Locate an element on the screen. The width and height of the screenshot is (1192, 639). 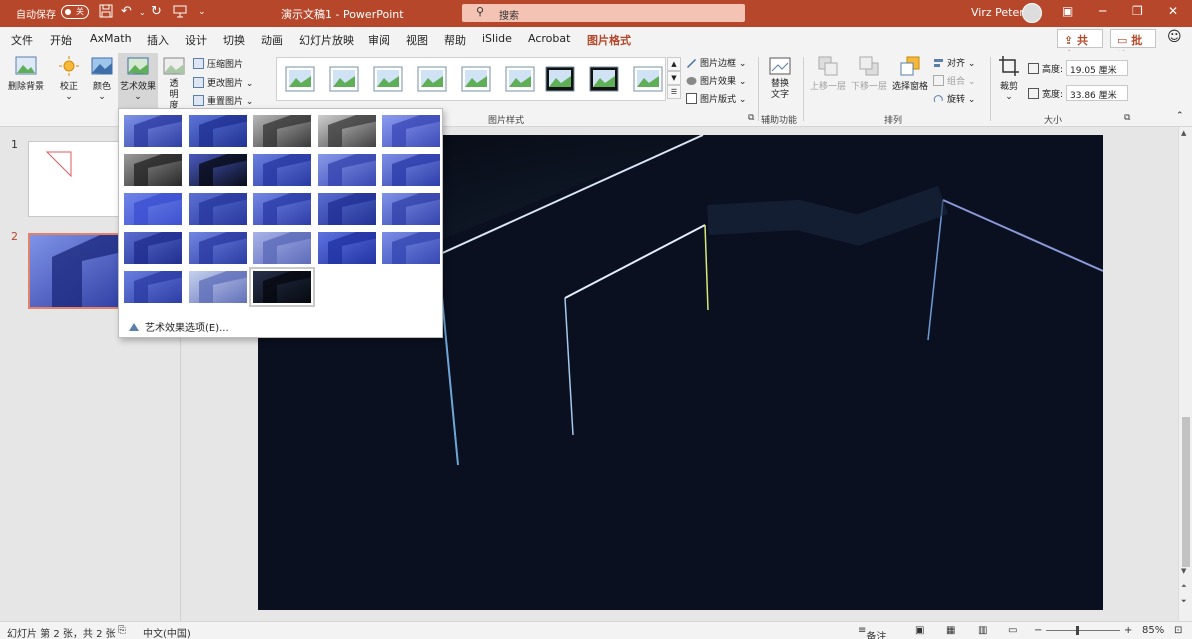
zoom-in-icon: + is located at coordinates (1128, 630).